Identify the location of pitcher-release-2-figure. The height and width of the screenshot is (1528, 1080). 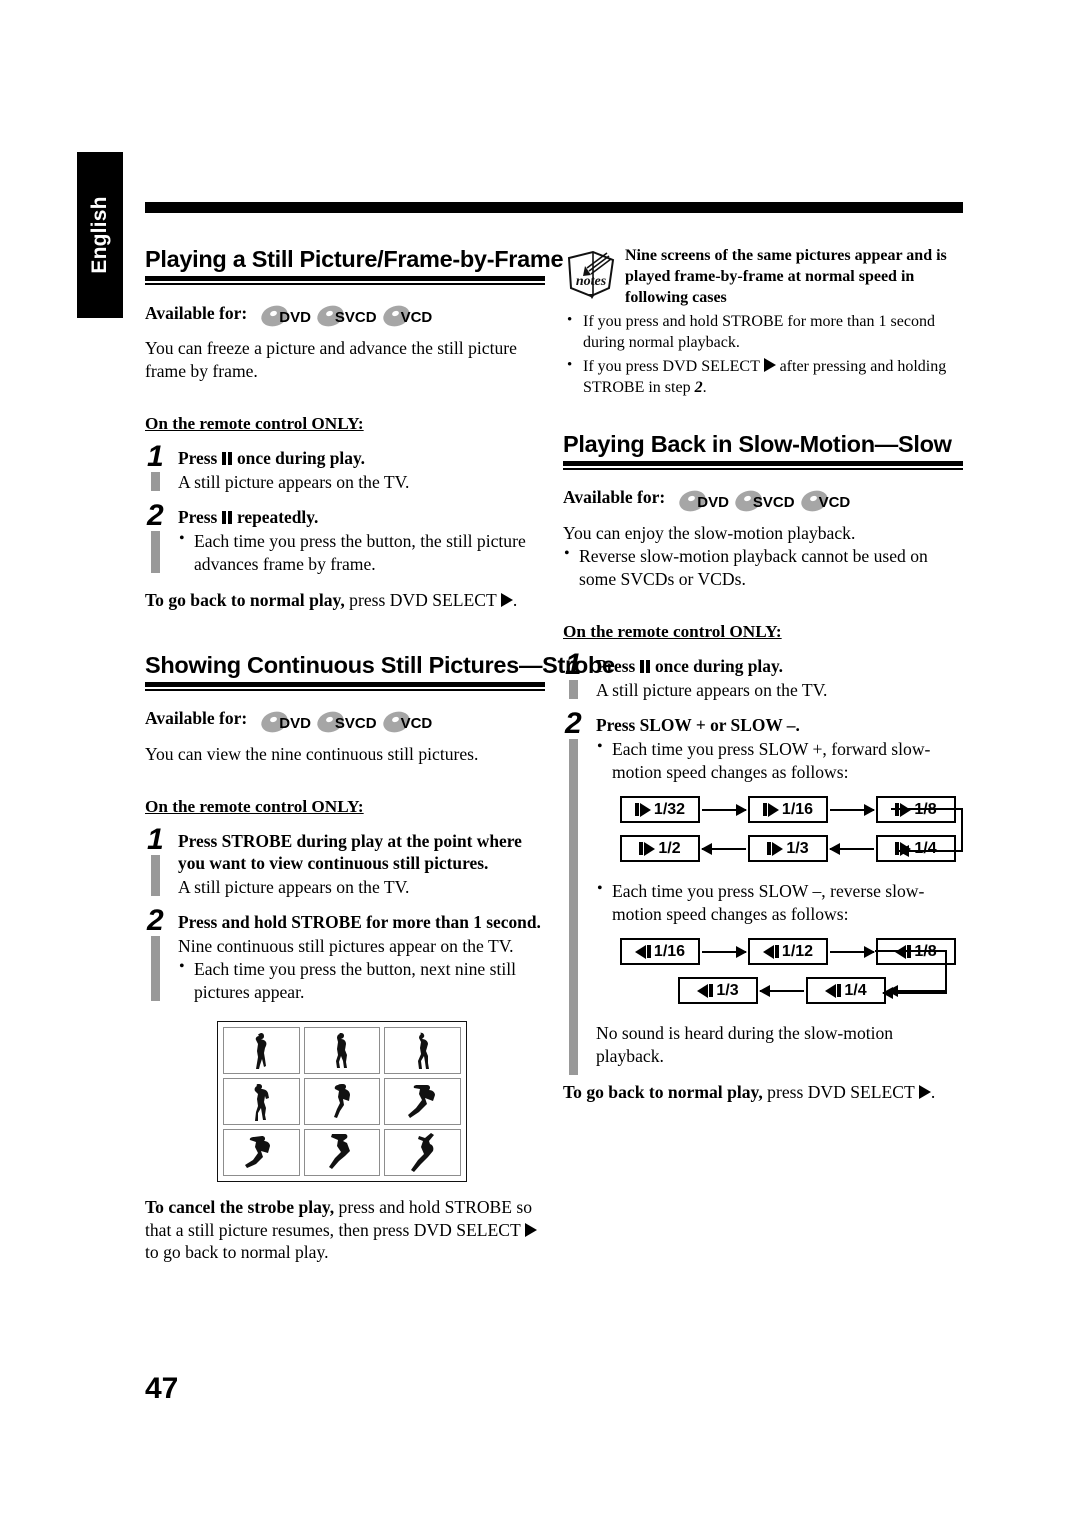
(339, 1151).